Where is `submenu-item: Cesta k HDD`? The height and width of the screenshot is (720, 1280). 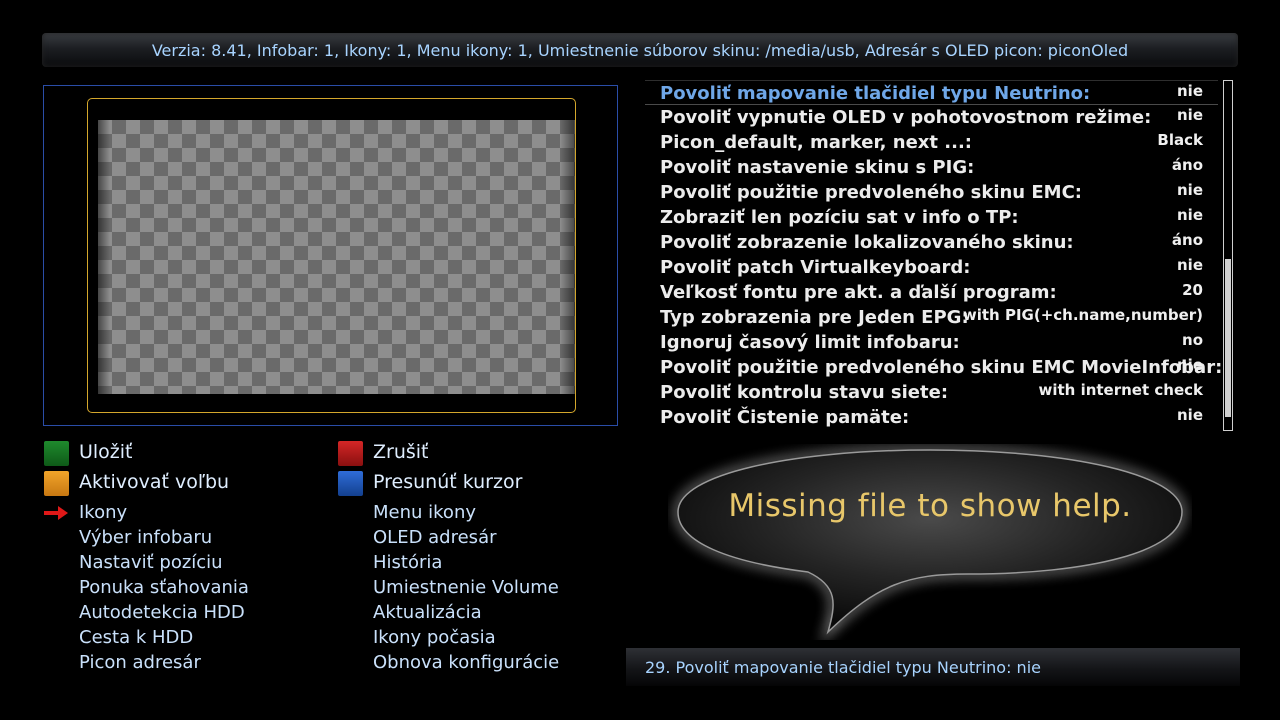 submenu-item: Cesta k HDD is located at coordinates (136, 637).